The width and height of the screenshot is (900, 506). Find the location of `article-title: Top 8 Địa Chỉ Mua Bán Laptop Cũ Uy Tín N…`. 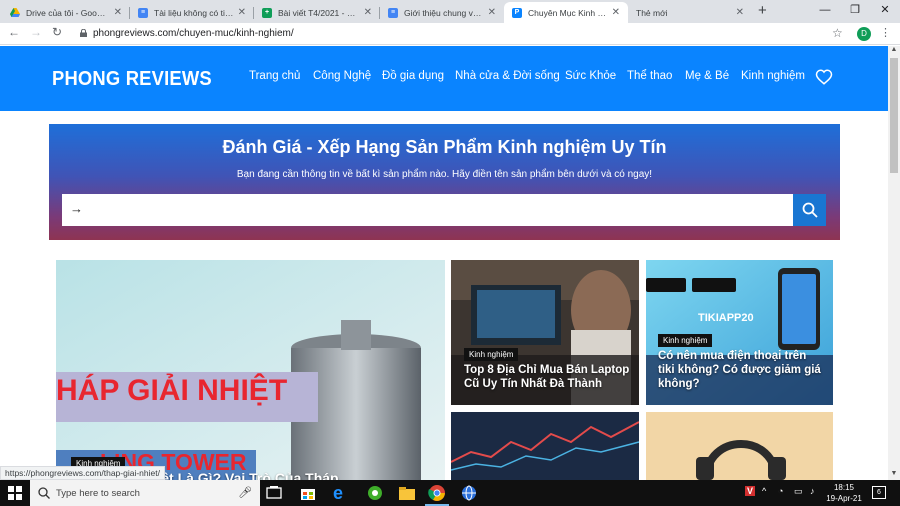

article-title: Top 8 Địa Chỉ Mua Bán Laptop Cũ Uy Tín N… is located at coordinates (548, 377).